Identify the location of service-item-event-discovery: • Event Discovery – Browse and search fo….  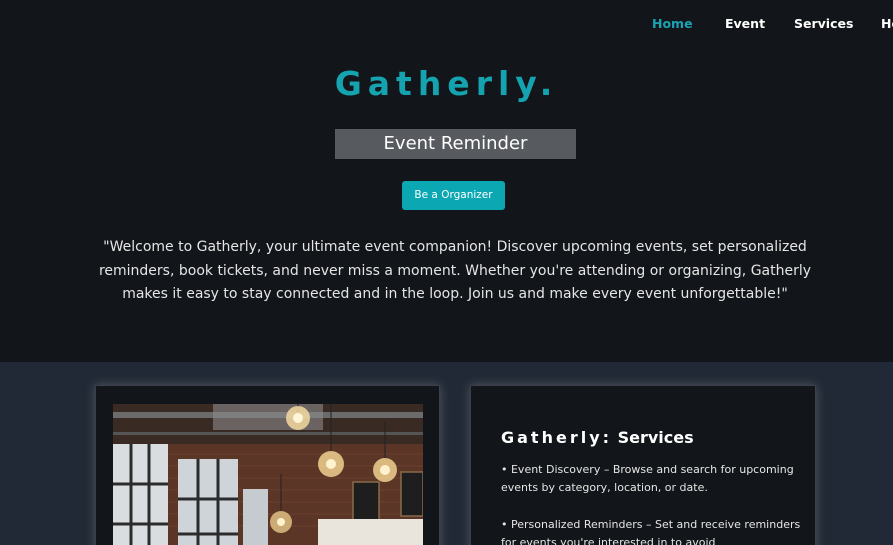
(647, 478).